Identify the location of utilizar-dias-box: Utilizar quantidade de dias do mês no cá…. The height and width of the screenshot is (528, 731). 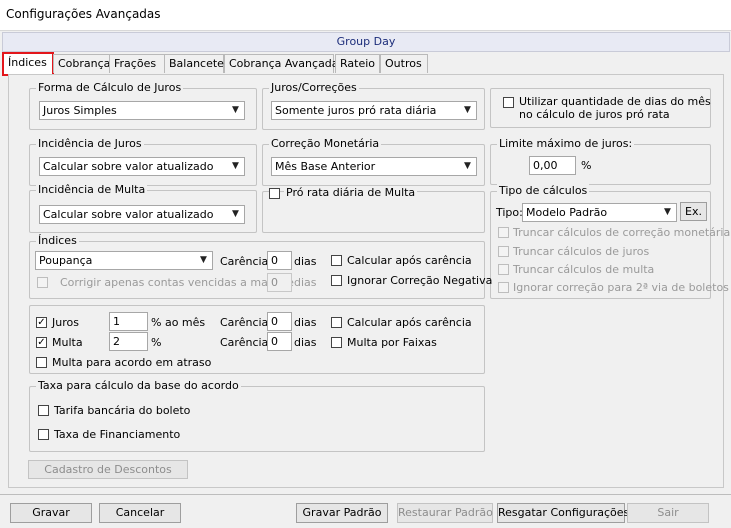
(600, 108).